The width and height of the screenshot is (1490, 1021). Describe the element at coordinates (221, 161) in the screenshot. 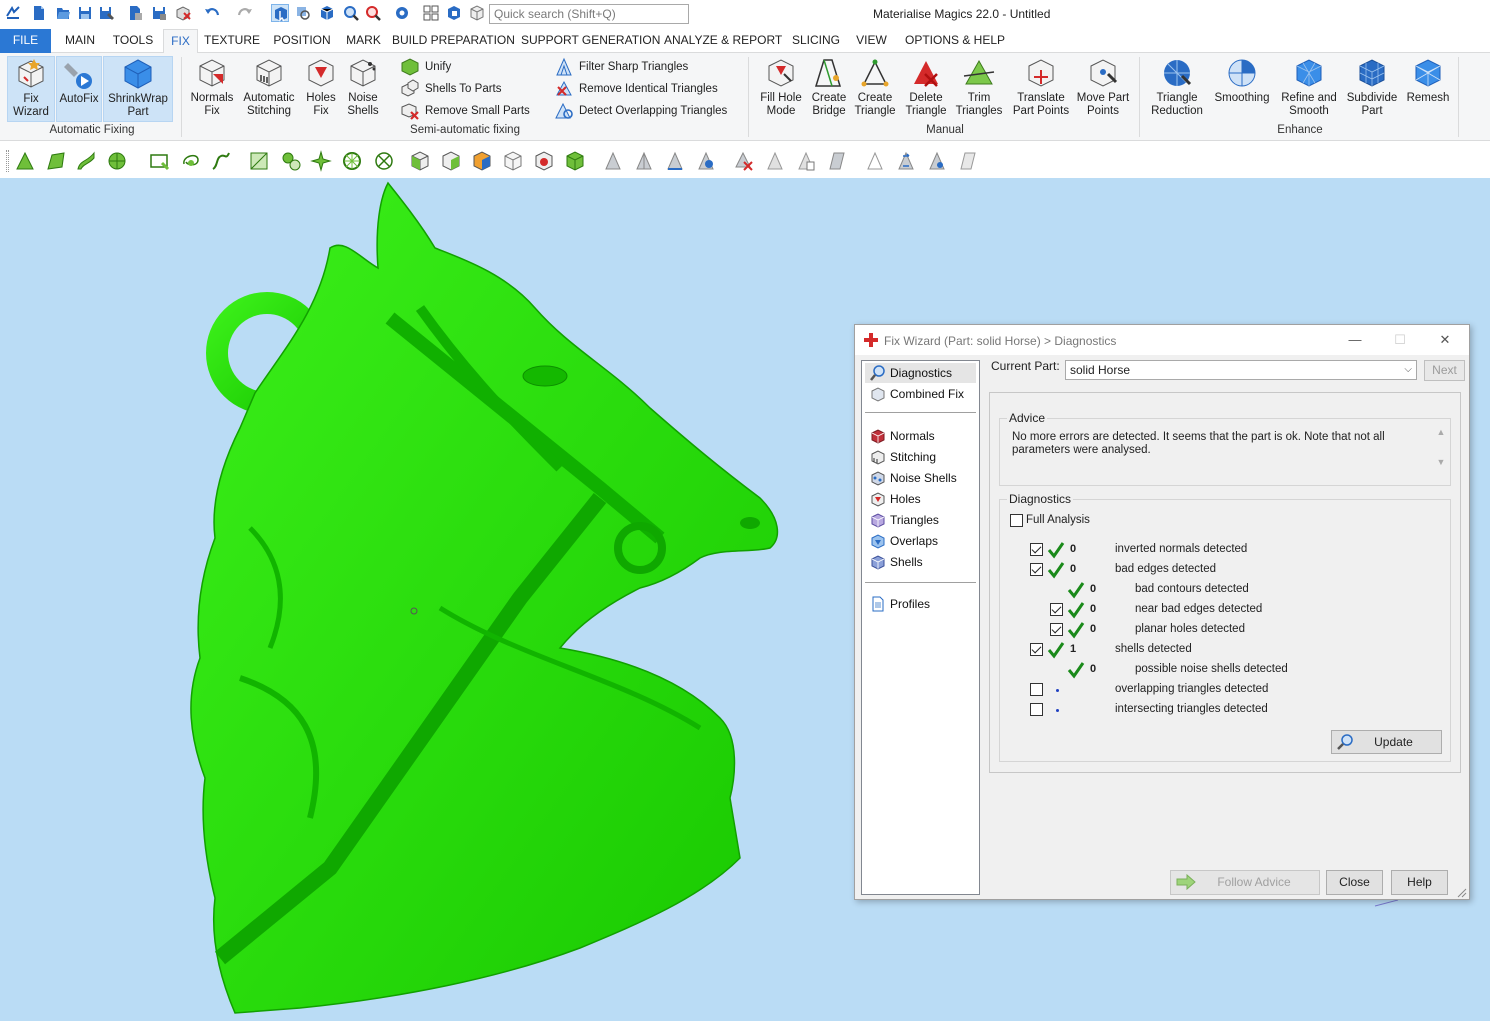

I see `mark-contour-icon` at that location.